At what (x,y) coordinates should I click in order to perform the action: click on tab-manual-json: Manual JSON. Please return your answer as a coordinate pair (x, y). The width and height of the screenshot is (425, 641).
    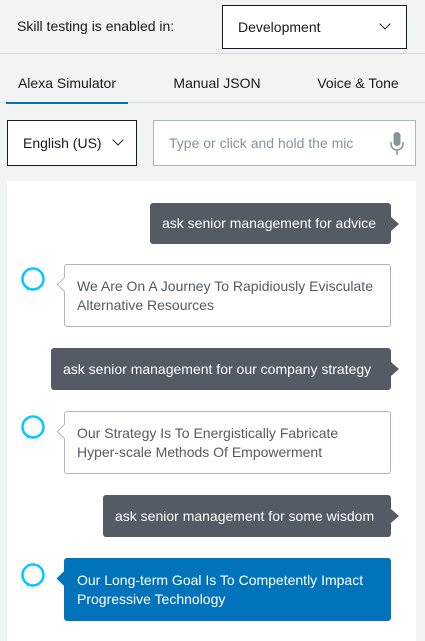
    Looking at the image, I should click on (217, 79).